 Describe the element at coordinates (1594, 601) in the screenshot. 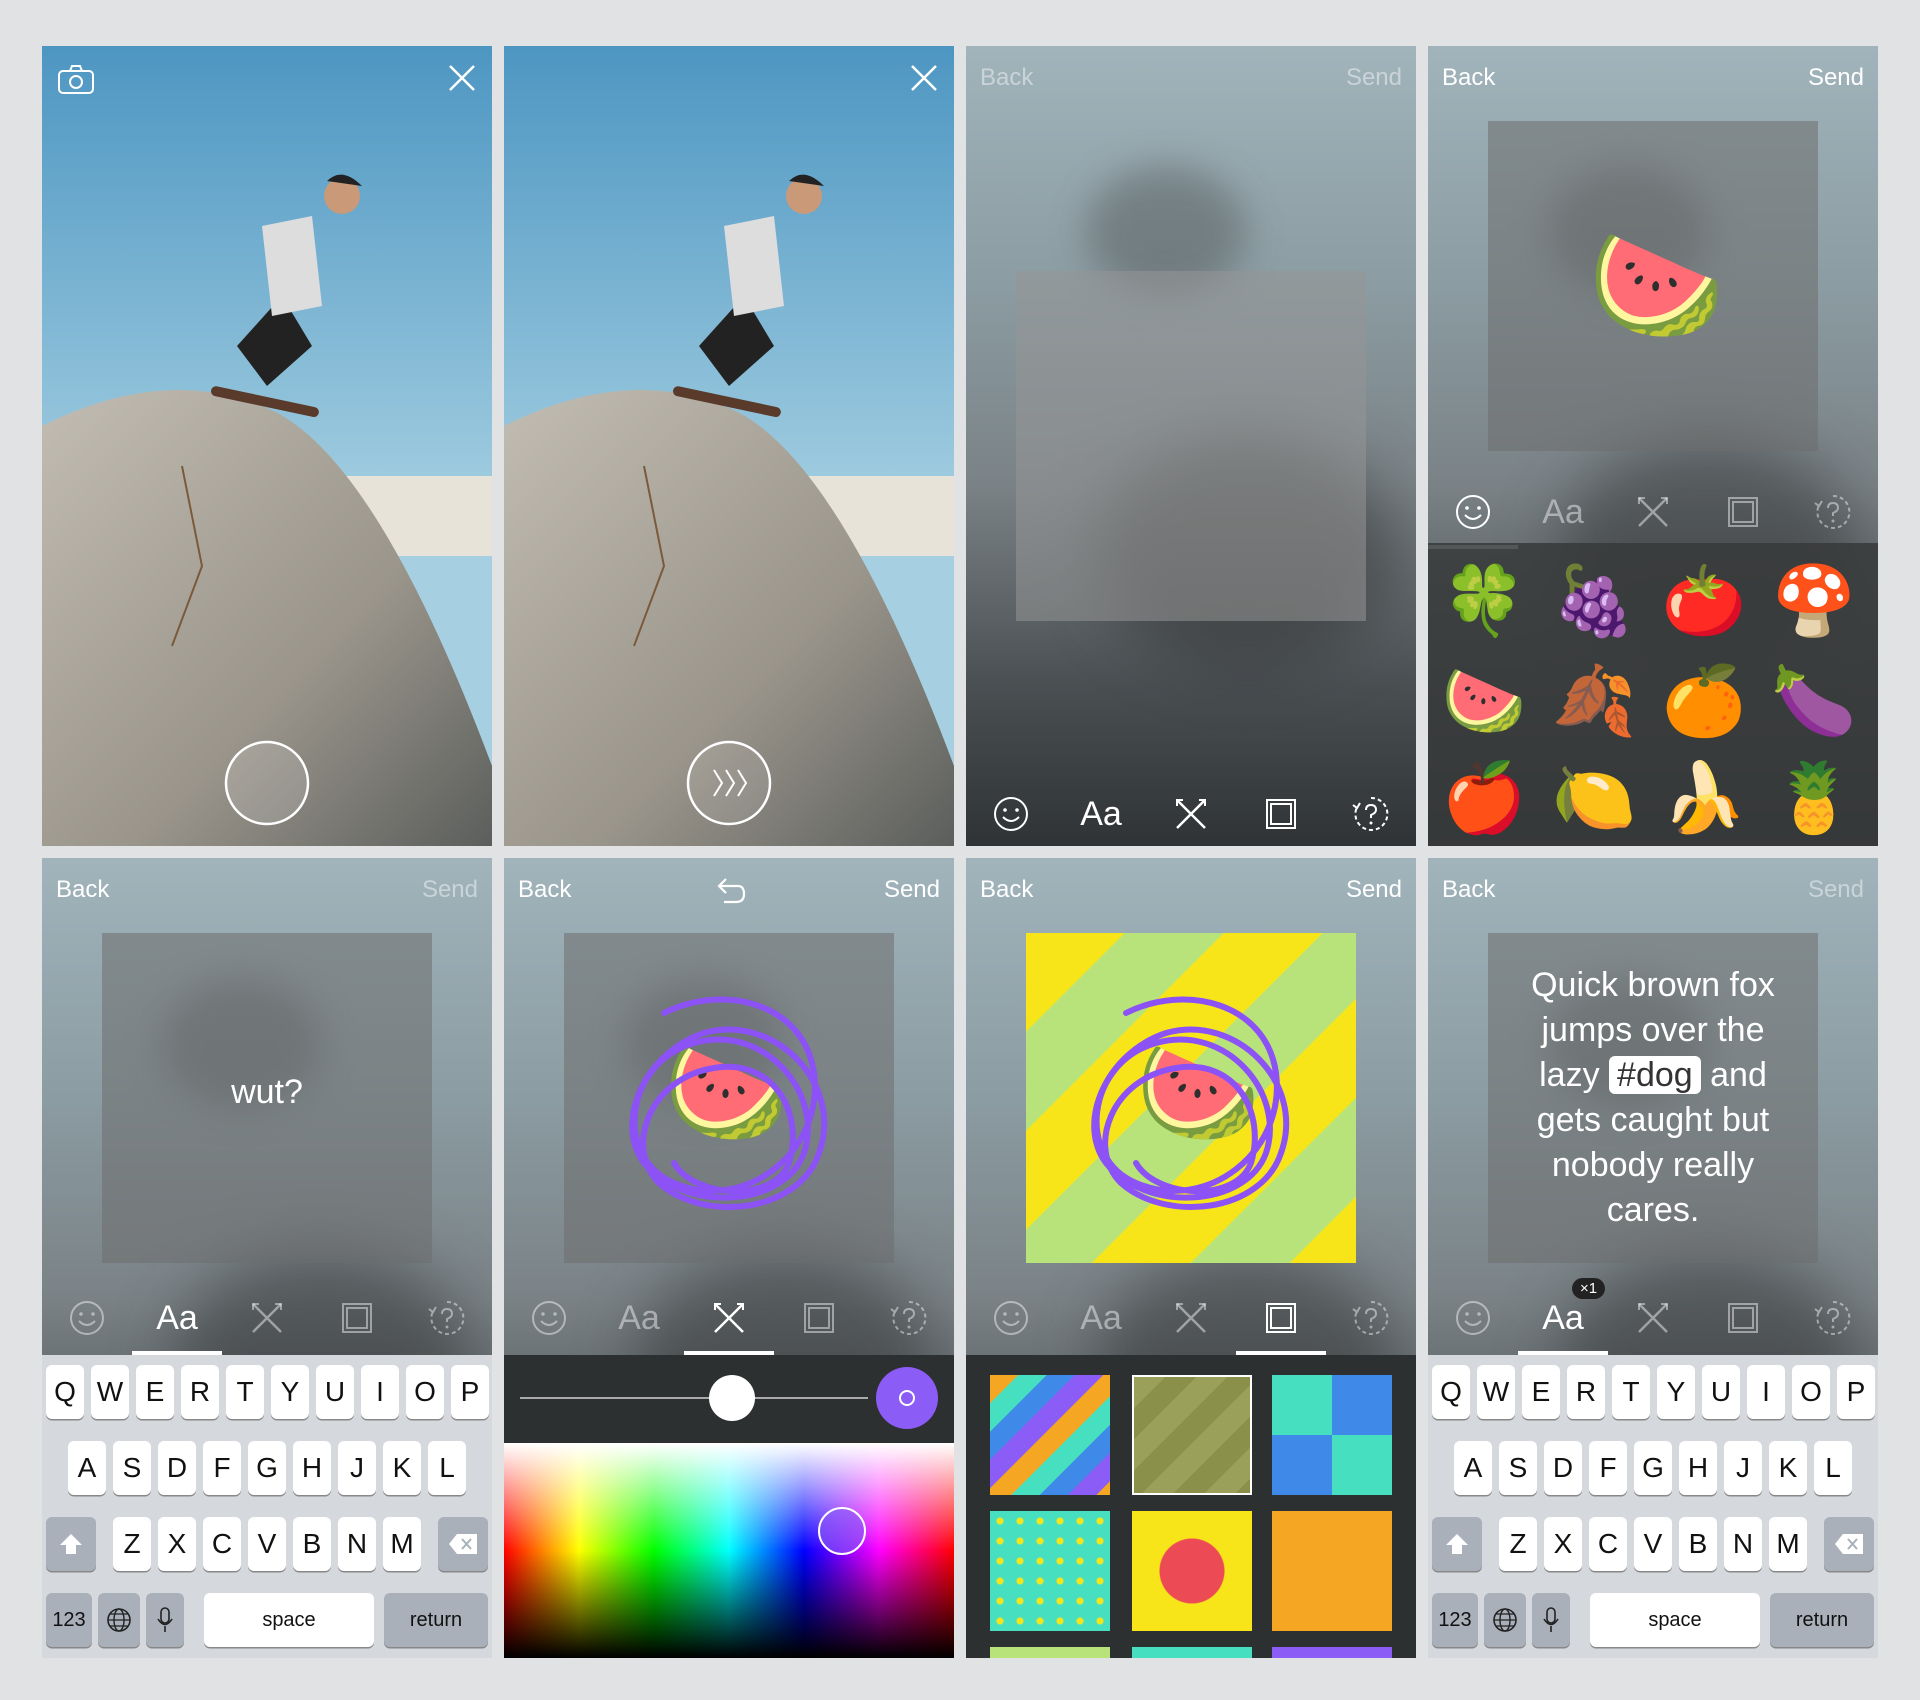

I see `emoji-item: 🍇` at that location.